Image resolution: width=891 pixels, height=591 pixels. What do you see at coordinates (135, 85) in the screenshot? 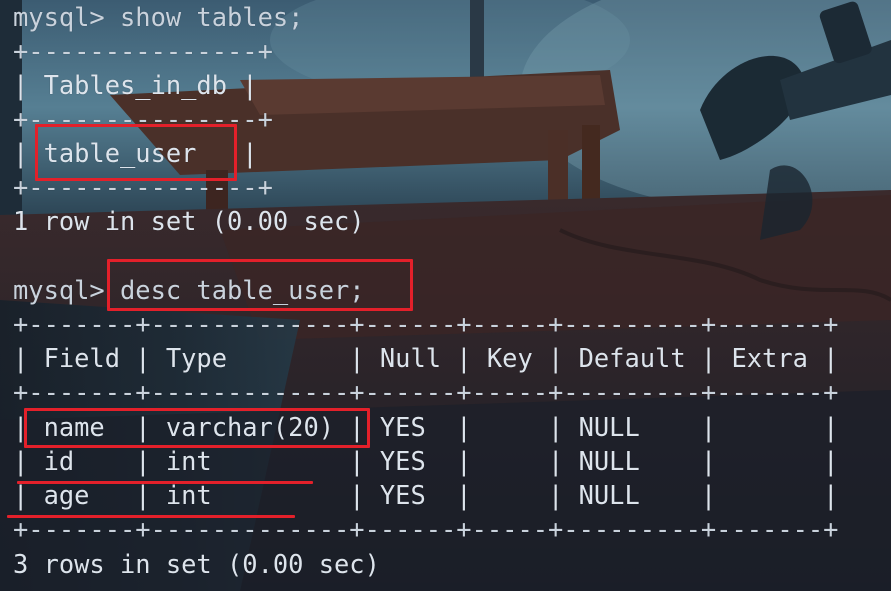
I see `tables-header-row: | Tables_in_db |` at bounding box center [135, 85].